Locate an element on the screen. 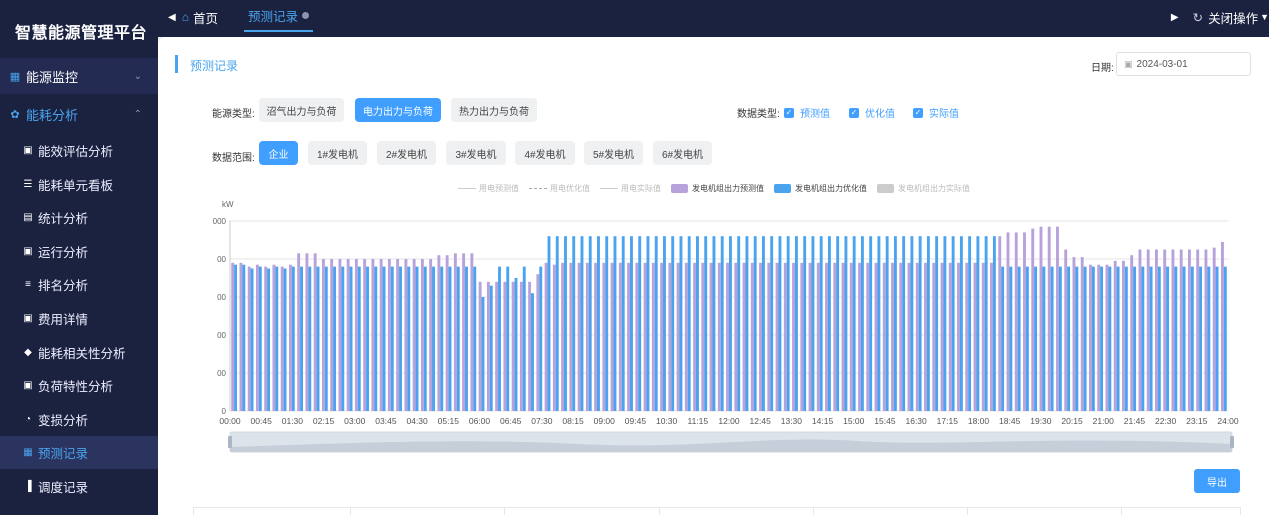  date-picker: ▣ 2024-03-01 is located at coordinates (1183, 64).